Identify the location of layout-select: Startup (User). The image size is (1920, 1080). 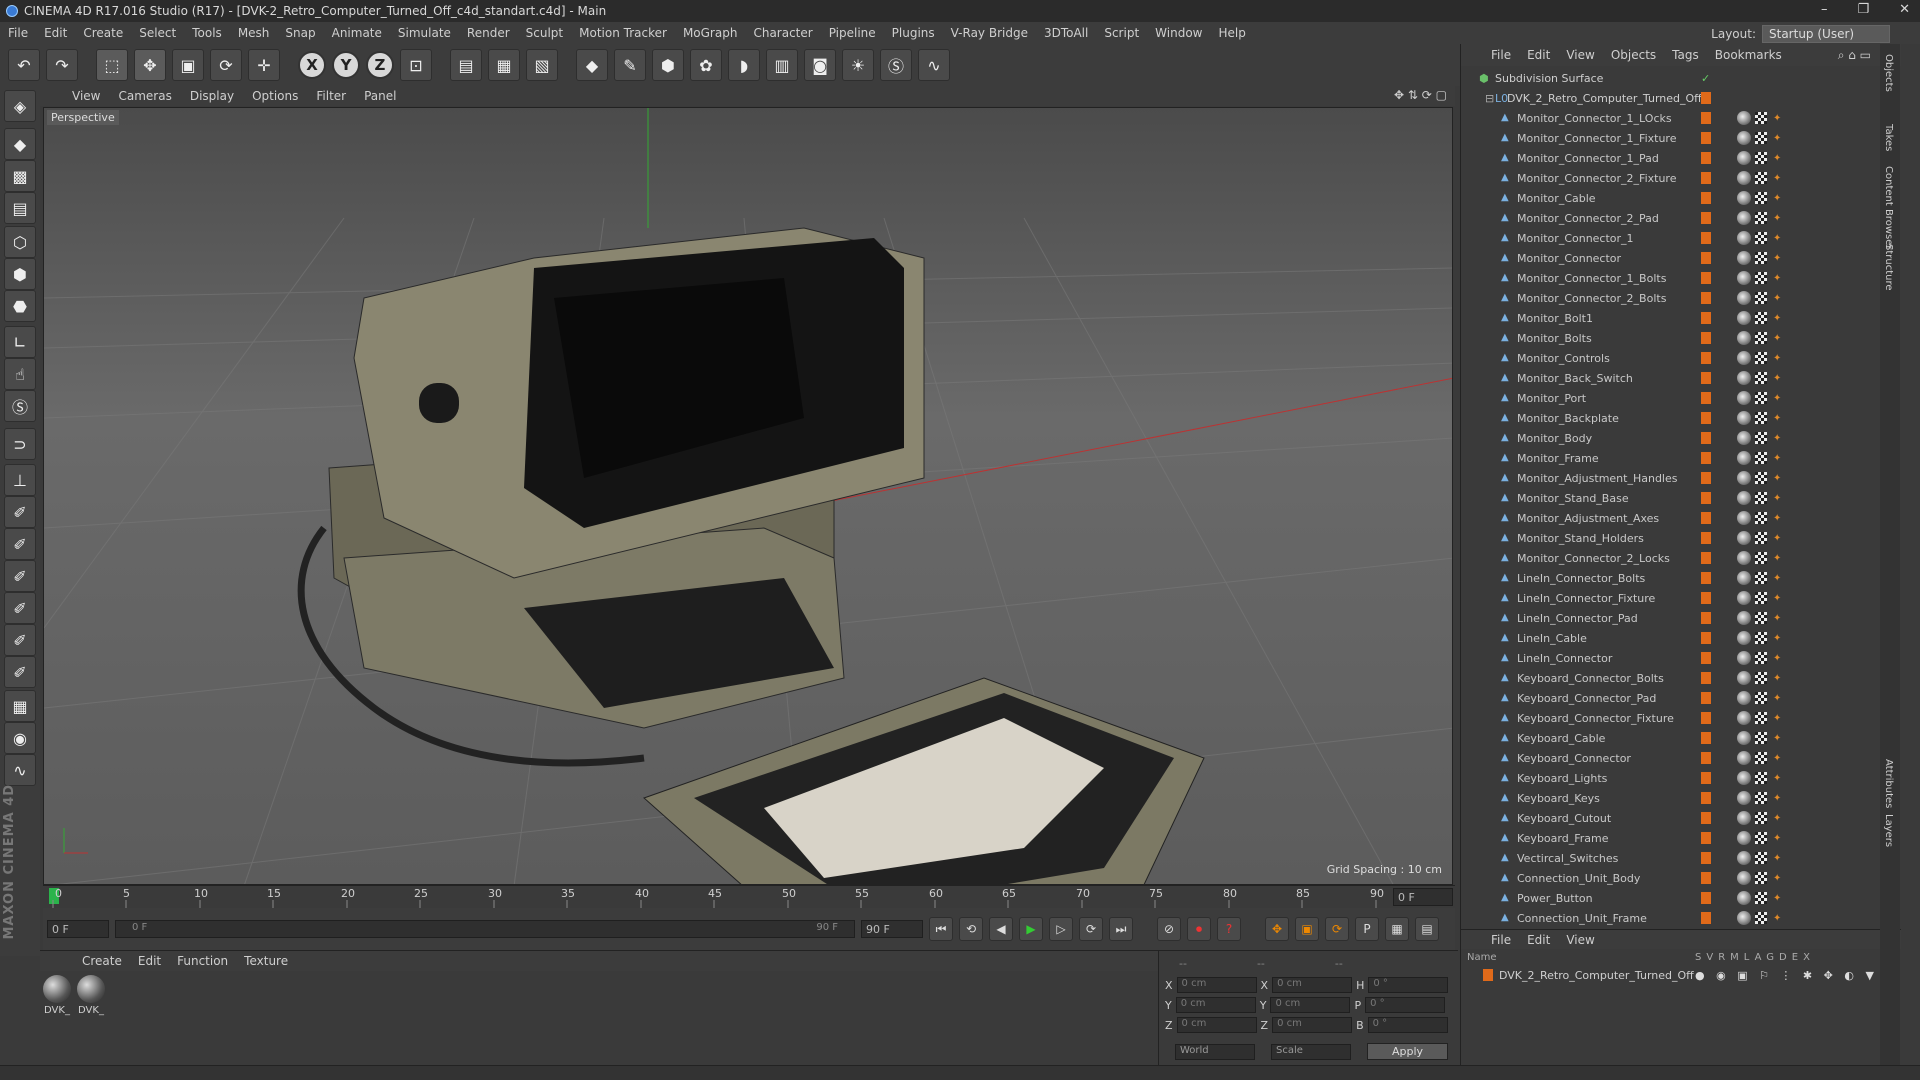
(1826, 34).